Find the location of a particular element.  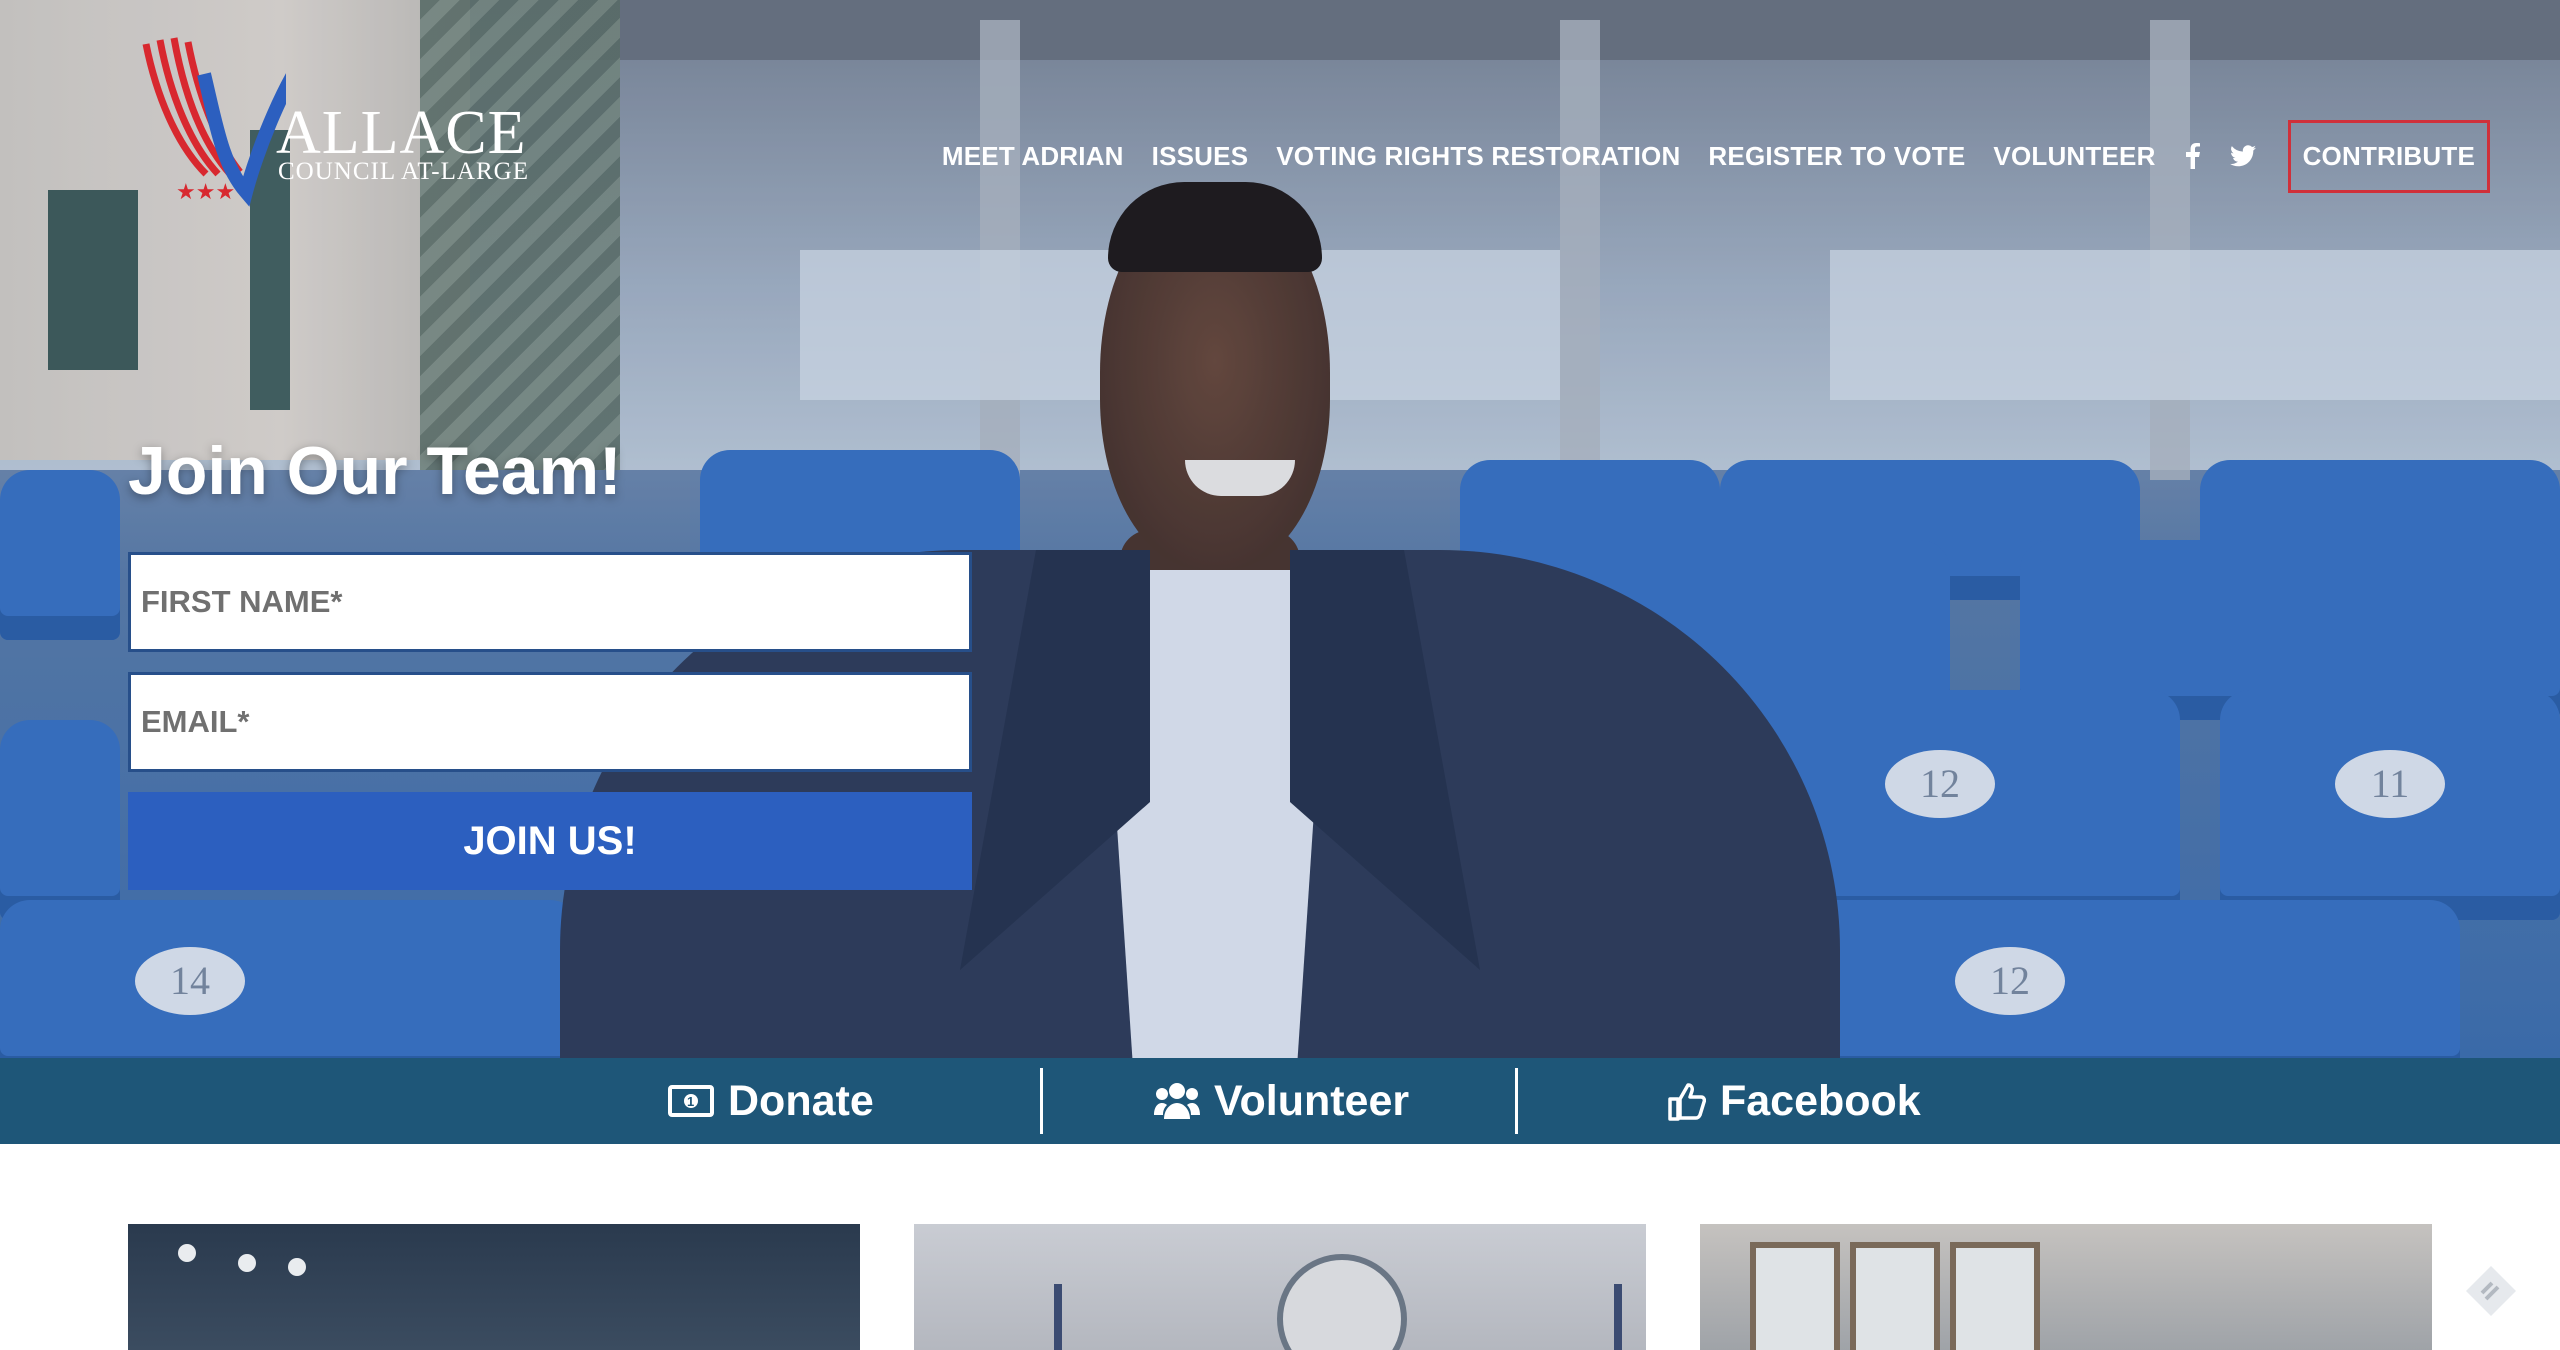

facebook-link: Facebook is located at coordinates (1793, 1101).